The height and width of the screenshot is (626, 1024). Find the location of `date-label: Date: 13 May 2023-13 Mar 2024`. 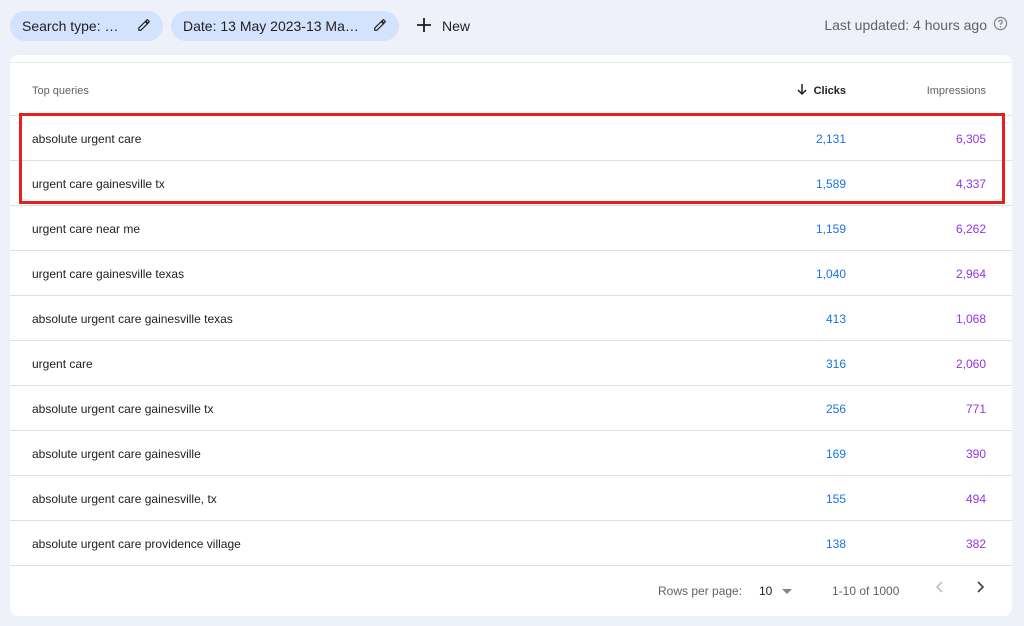

date-label: Date: 13 May 2023-13 Mar 2024 is located at coordinates (272, 26).